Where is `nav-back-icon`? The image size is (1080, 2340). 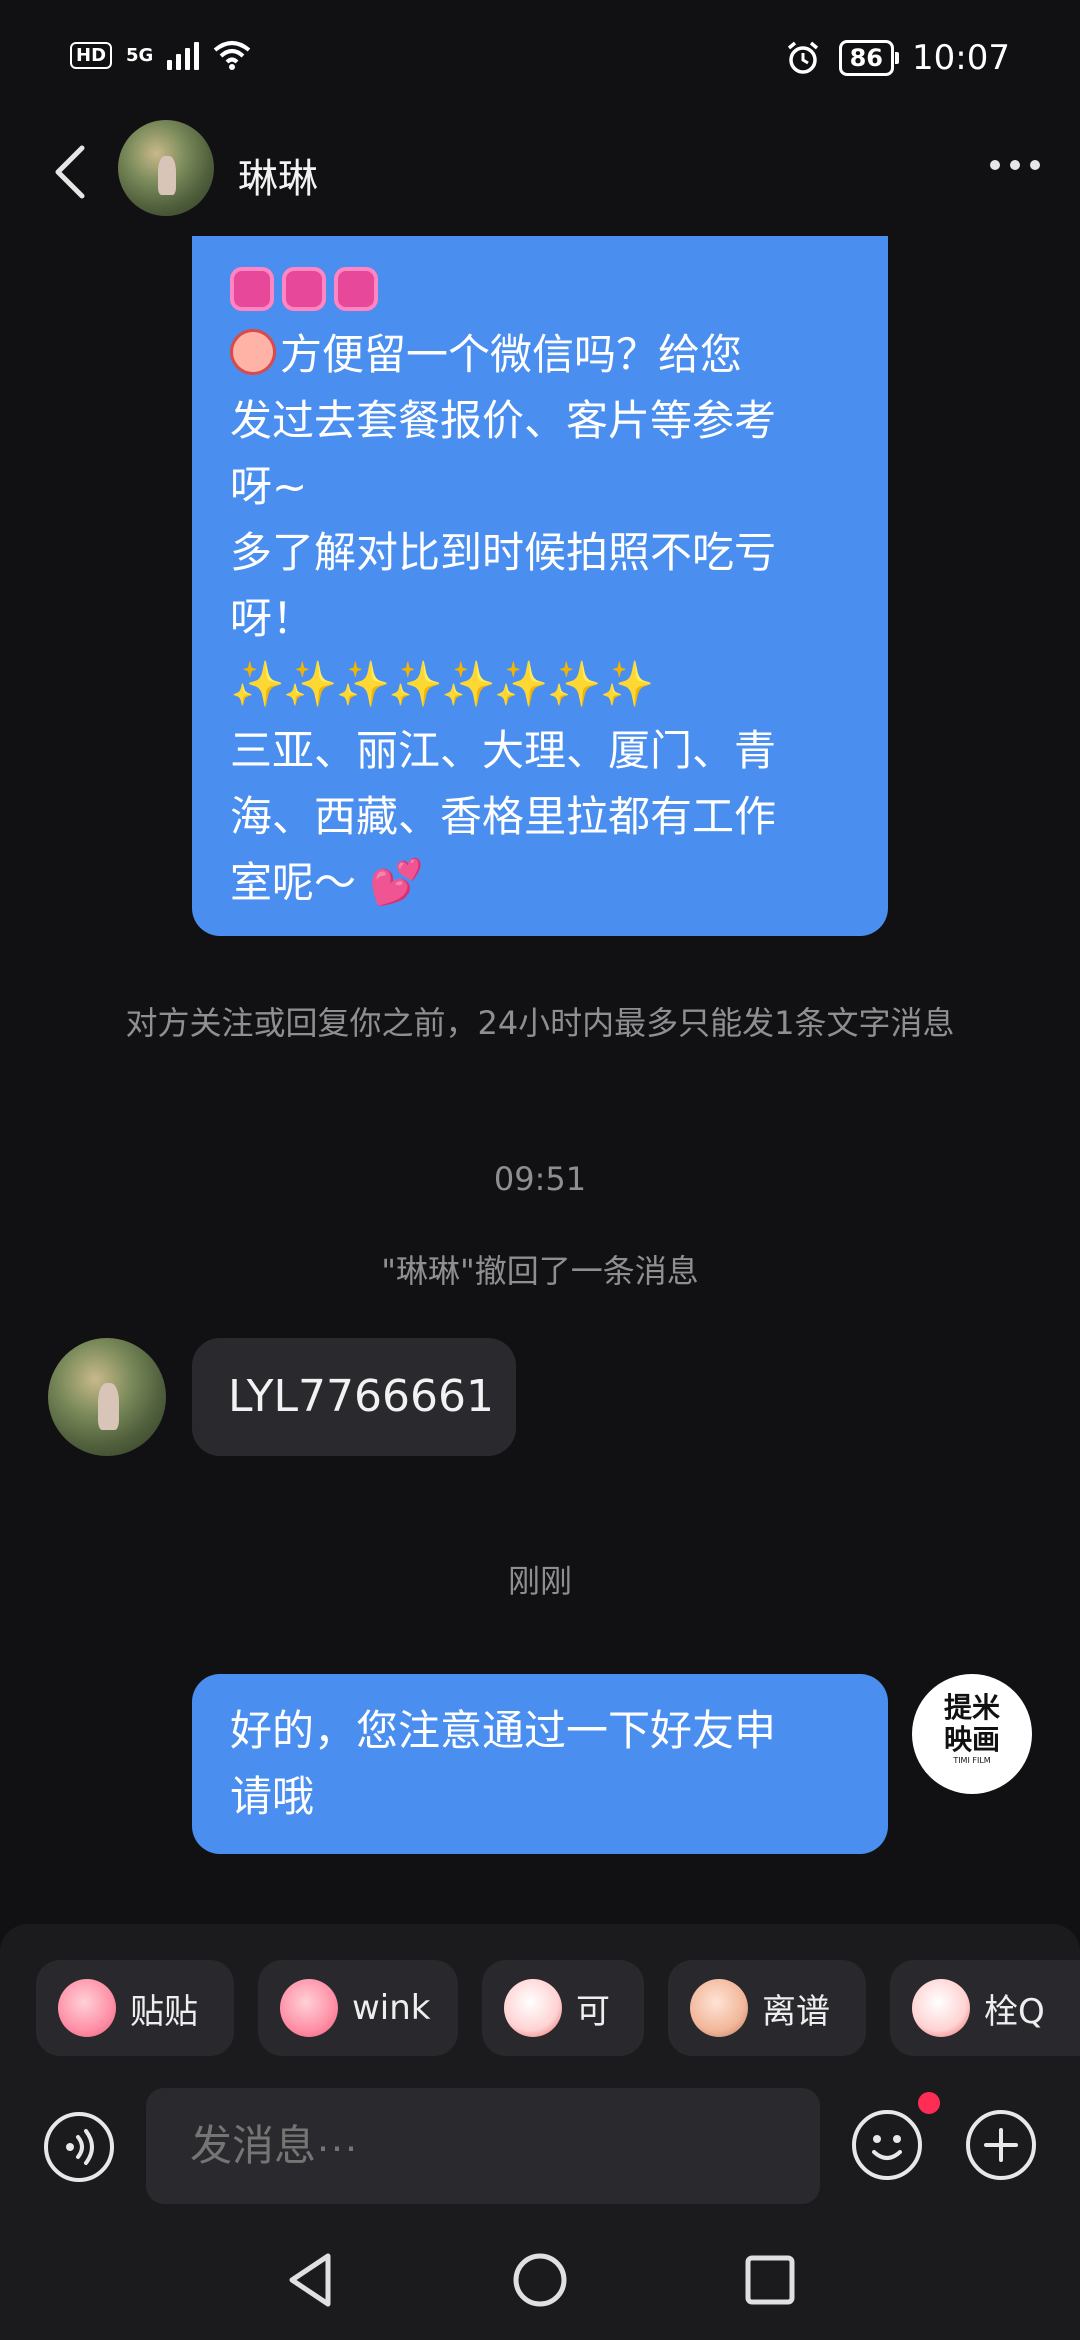 nav-back-icon is located at coordinates (310, 2280).